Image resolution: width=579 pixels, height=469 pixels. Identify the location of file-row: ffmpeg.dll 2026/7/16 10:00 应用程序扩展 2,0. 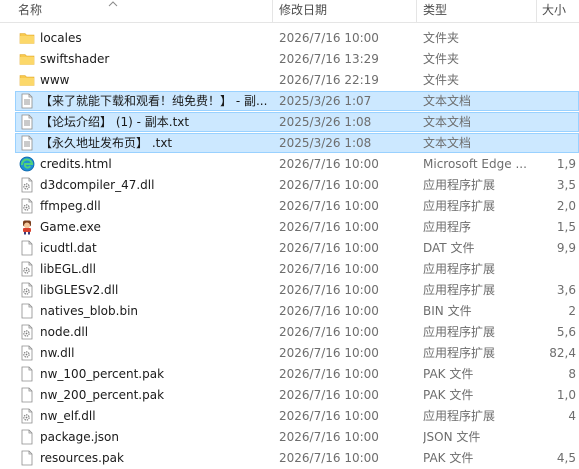
(289, 206).